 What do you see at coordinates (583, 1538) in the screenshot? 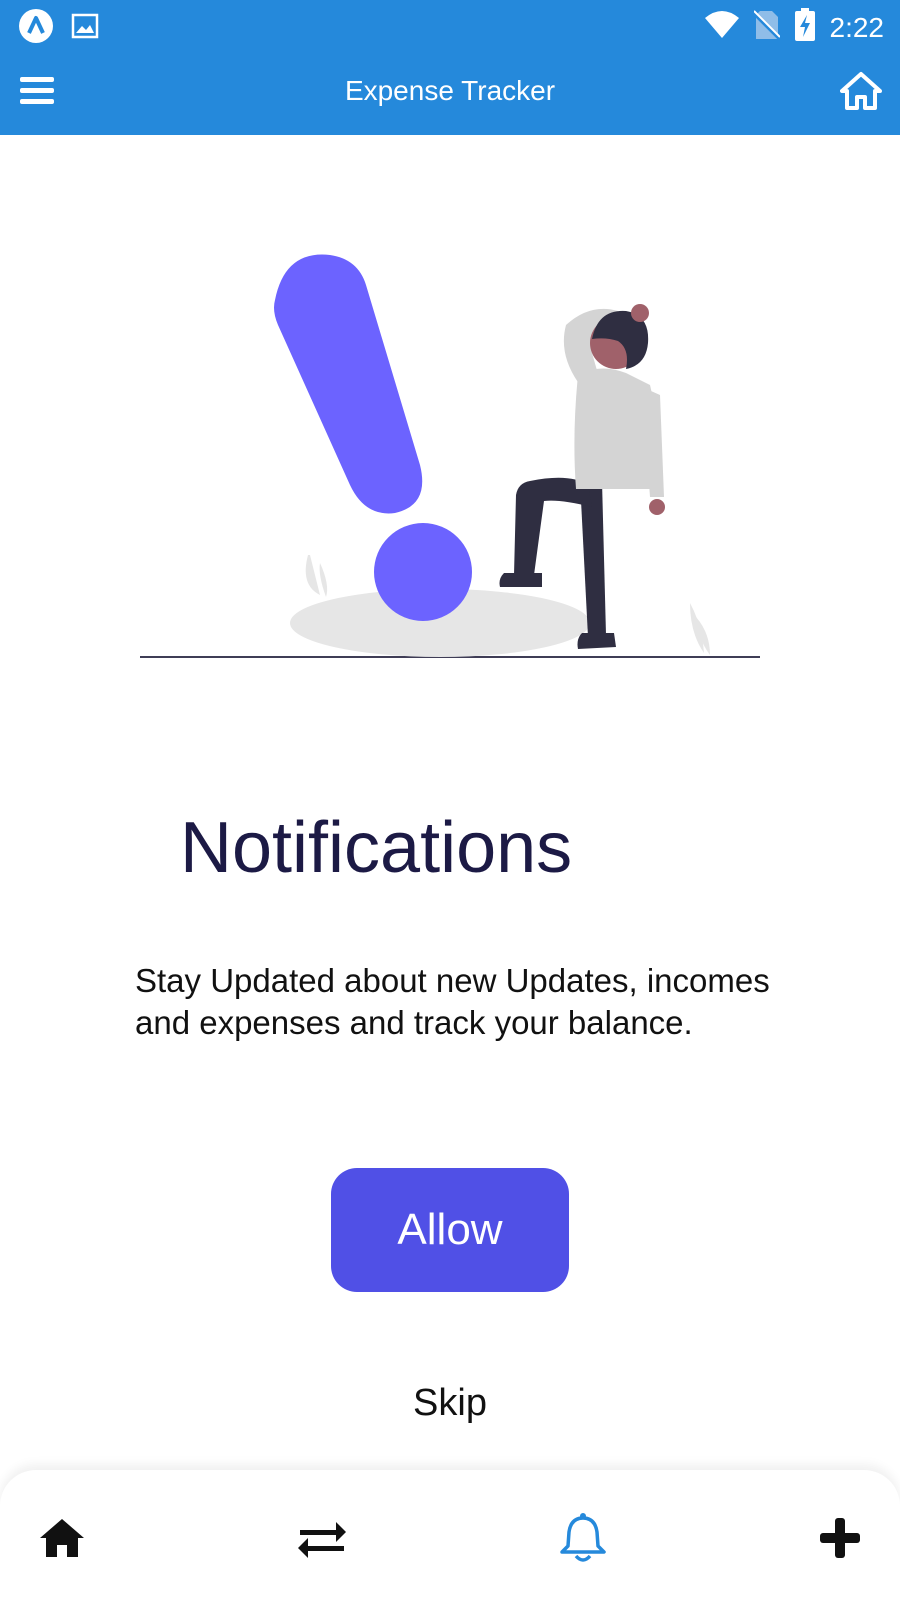
I see `nav-bell-icon` at bounding box center [583, 1538].